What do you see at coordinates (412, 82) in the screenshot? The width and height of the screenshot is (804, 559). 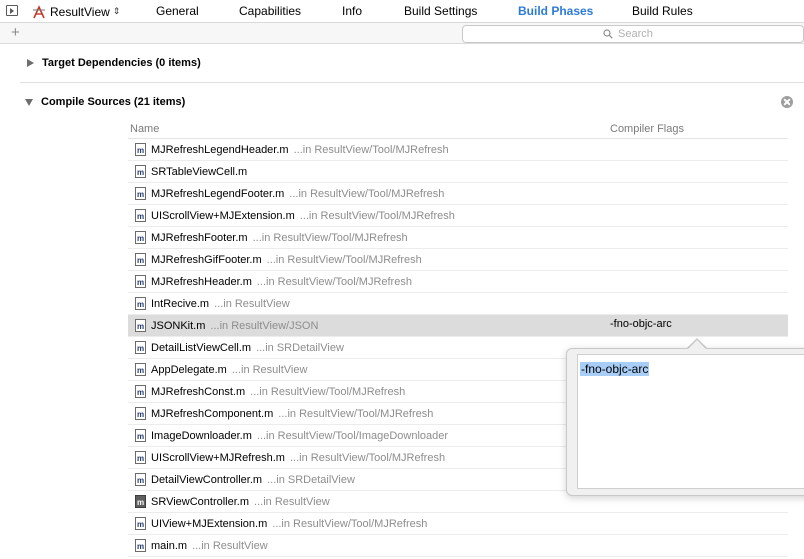 I see `section-divider` at bounding box center [412, 82].